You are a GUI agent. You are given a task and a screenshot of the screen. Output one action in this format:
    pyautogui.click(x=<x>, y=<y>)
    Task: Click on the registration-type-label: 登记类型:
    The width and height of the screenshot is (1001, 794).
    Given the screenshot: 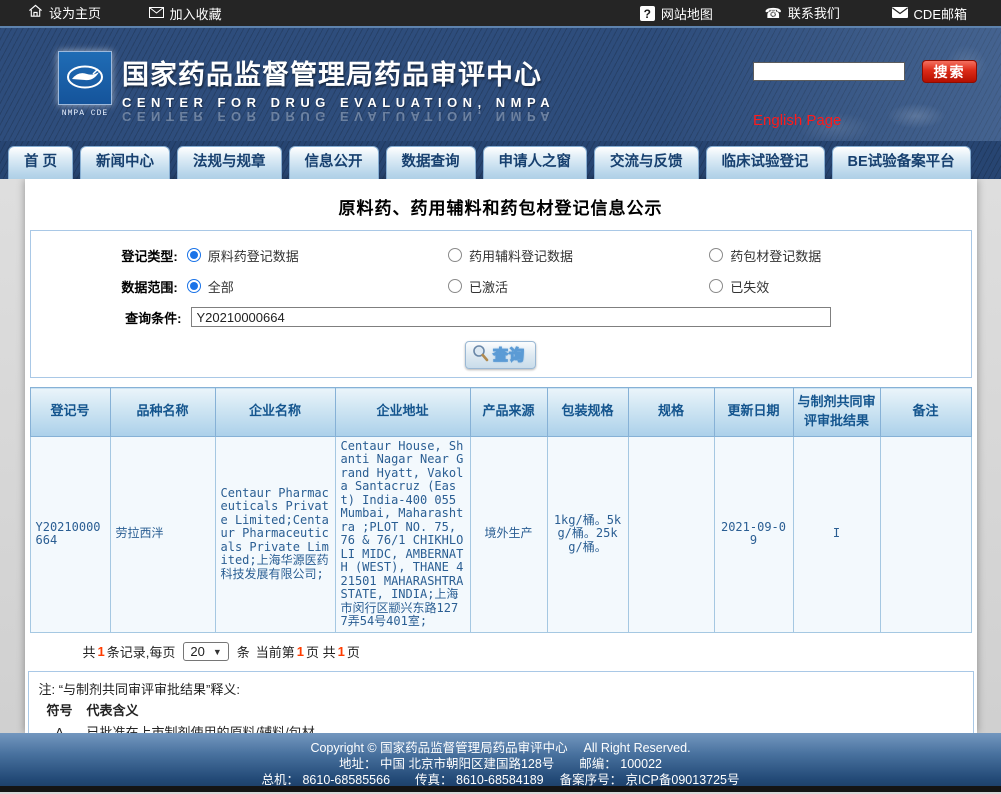 What is the action you would take?
    pyautogui.click(x=149, y=256)
    